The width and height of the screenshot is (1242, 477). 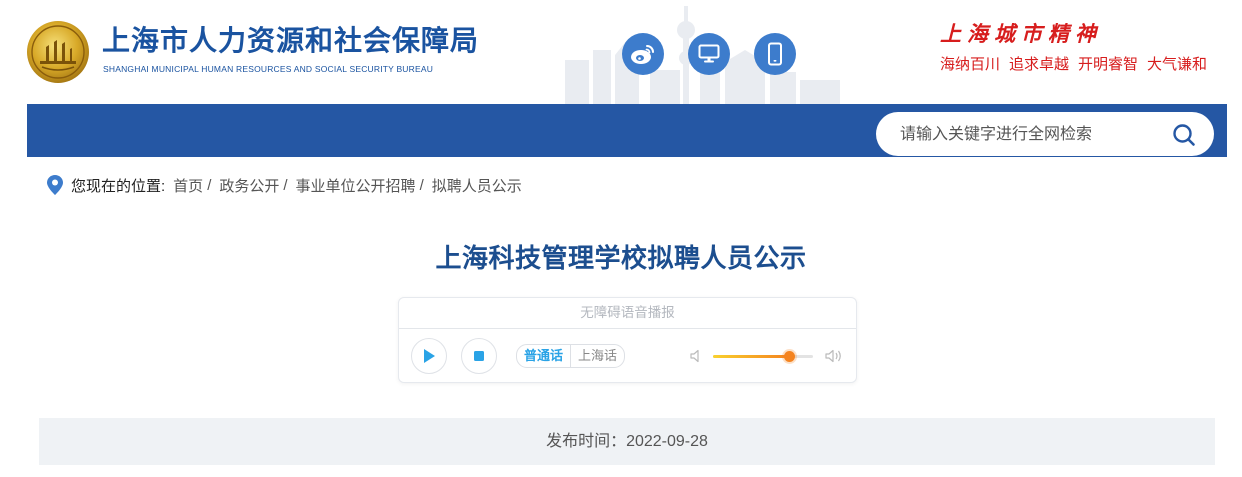 I want to click on publish-label: 发布时间：, so click(x=586, y=441).